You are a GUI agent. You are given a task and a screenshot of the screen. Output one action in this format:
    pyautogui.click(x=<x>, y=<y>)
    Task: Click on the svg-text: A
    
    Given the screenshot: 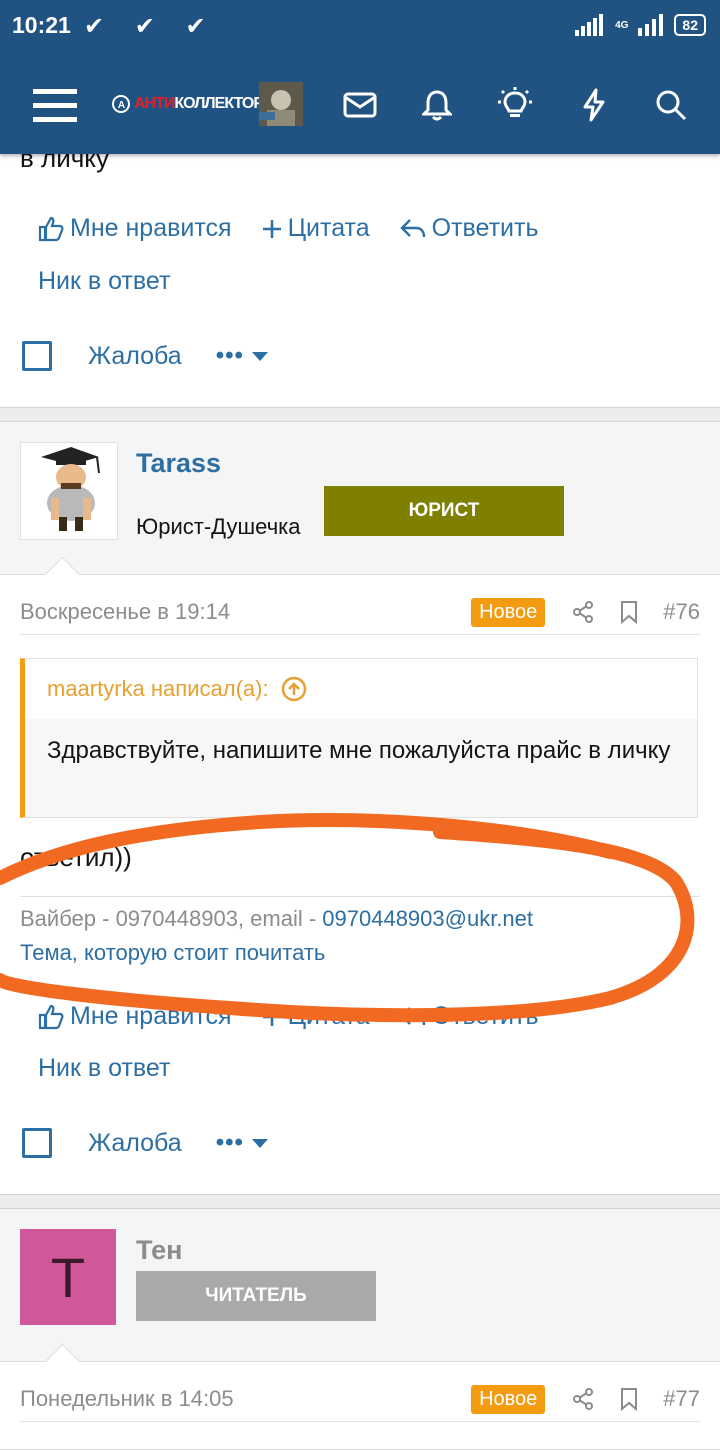 What is the action you would take?
    pyautogui.click(x=121, y=105)
    